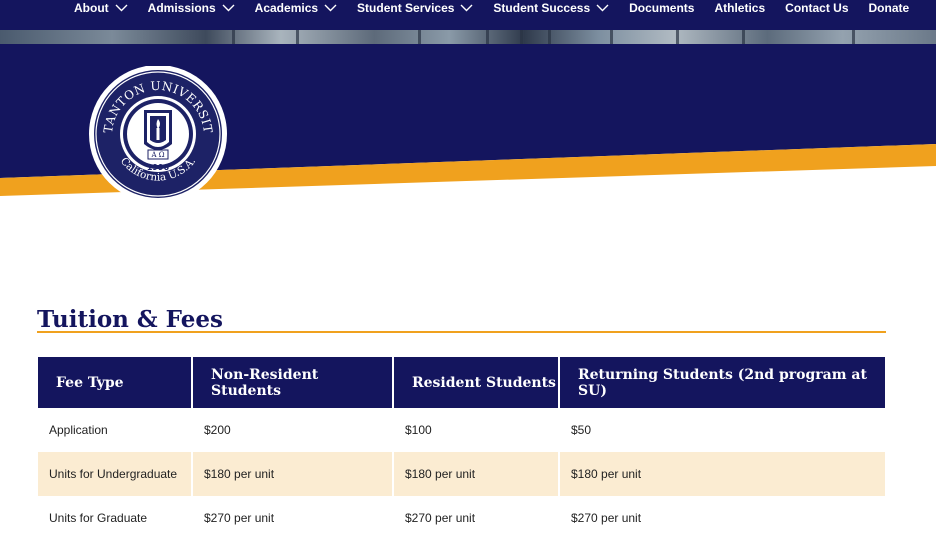 The width and height of the screenshot is (936, 559). I want to click on nav-item-contact-us: Contact Us, so click(816, 8).